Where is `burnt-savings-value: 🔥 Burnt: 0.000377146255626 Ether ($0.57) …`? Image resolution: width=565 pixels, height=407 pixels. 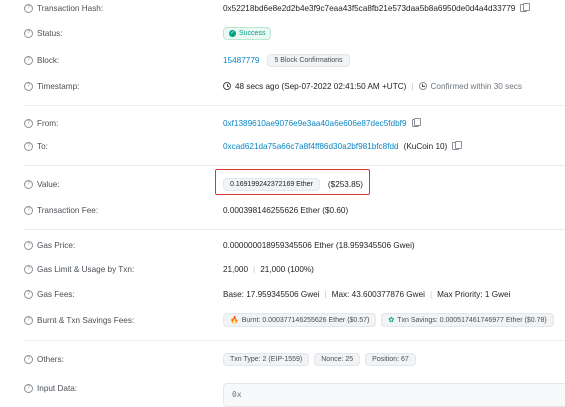
burnt-savings-value: 🔥 Burnt: 0.000377146255626 Ether ($0.57) … is located at coordinates (388, 320).